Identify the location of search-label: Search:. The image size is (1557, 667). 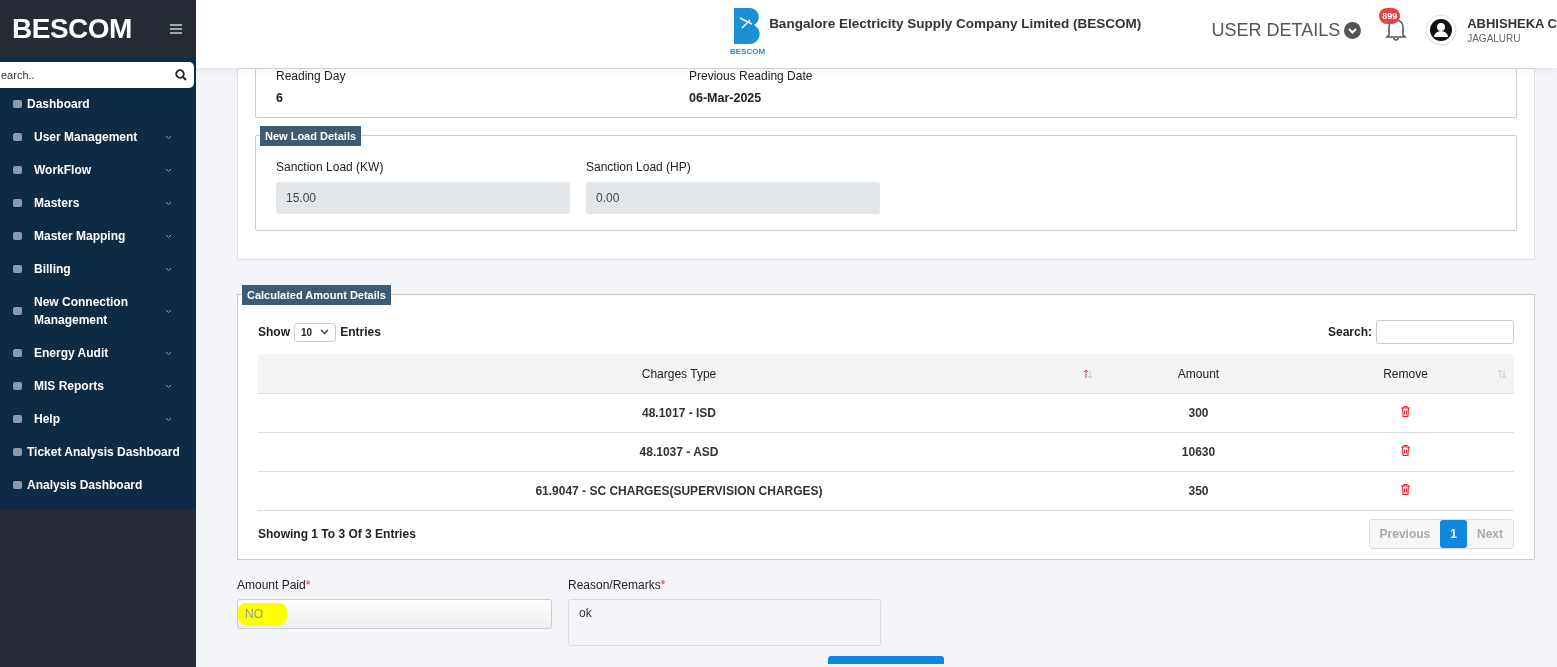
(1349, 332).